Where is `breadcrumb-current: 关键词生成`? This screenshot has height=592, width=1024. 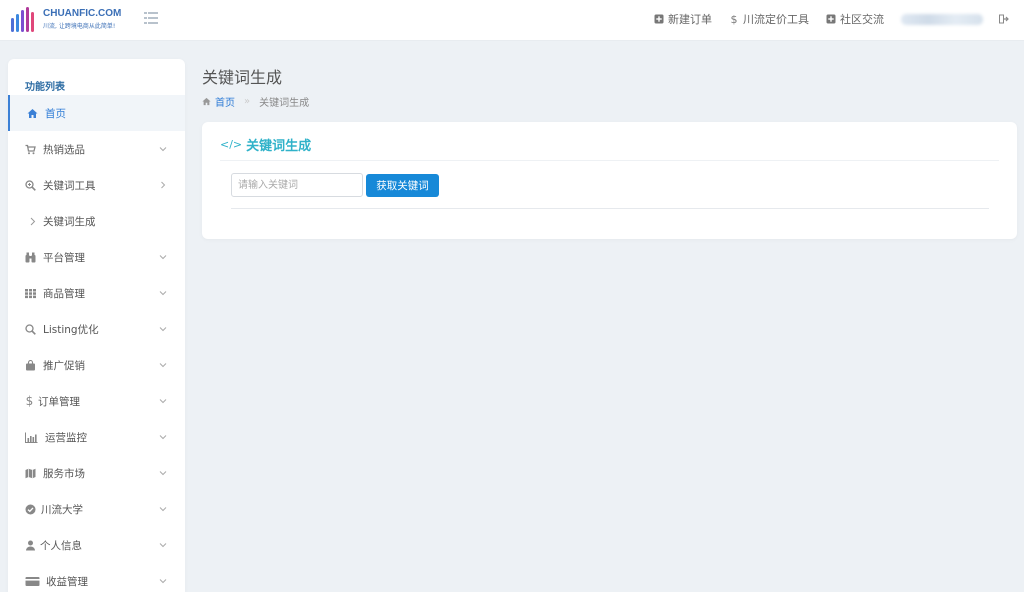
breadcrumb-current: 关键词生成 is located at coordinates (284, 103).